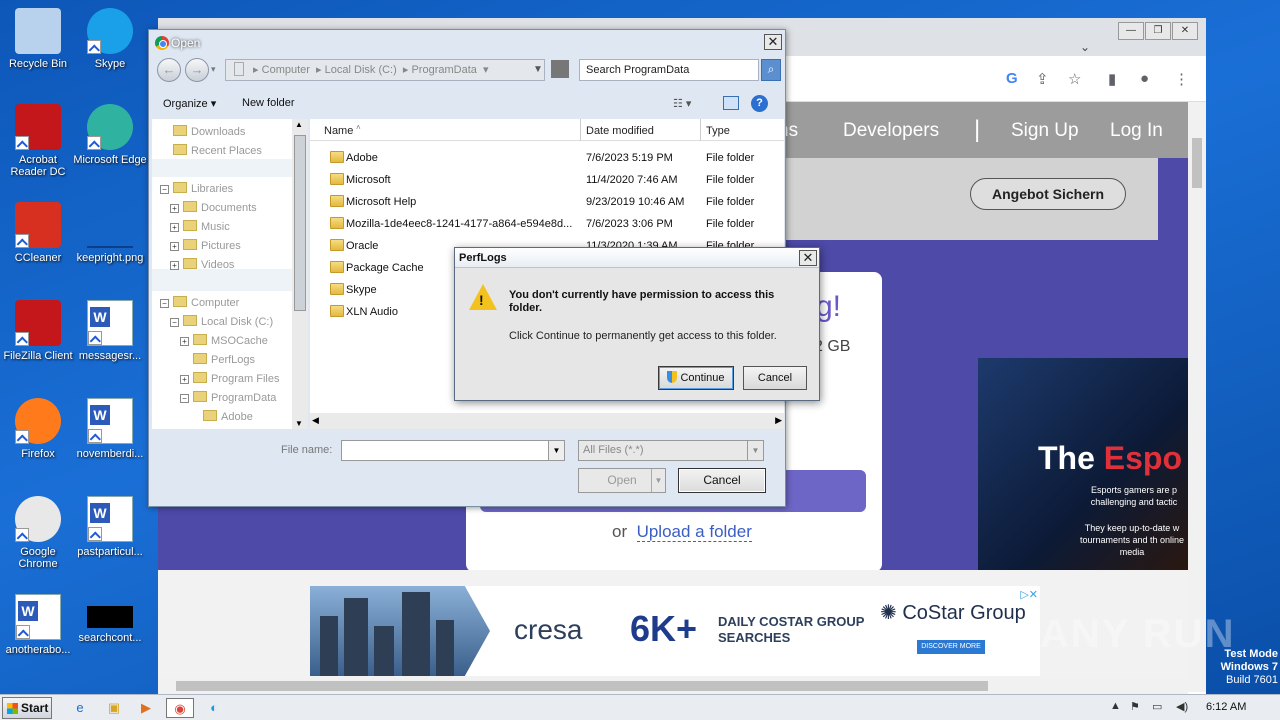 The width and height of the screenshot is (1280, 720). Describe the element at coordinates (214, 708) in the screenshot. I see `edge-taskbar-icon: ◐` at that location.